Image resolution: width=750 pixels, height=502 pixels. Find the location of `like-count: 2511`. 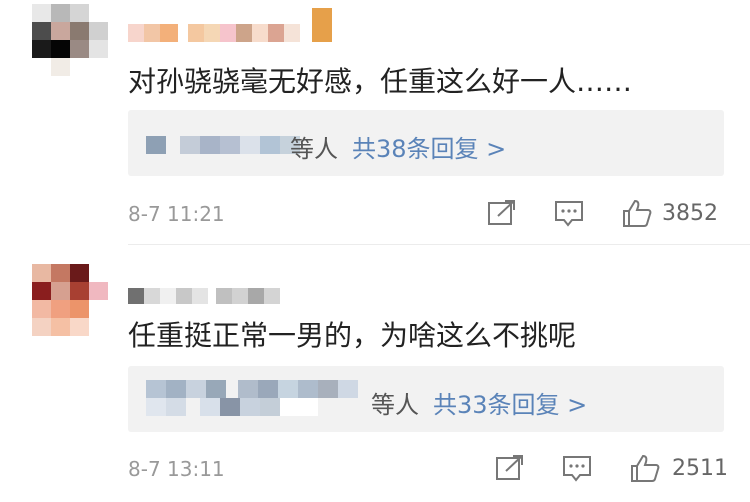

like-count: 2511 is located at coordinates (700, 468).